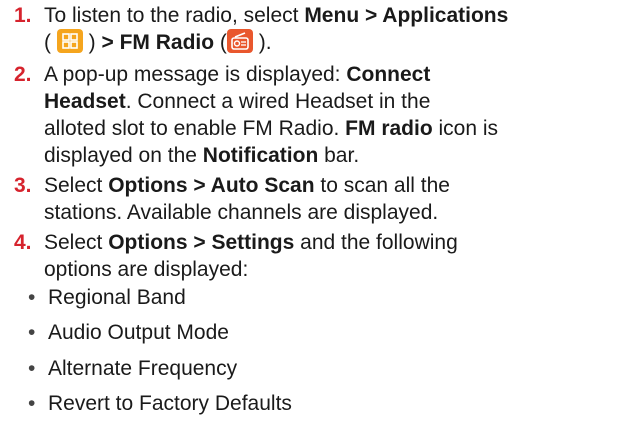  What do you see at coordinates (107, 297) in the screenshot?
I see `list-item: • Regional Band` at bounding box center [107, 297].